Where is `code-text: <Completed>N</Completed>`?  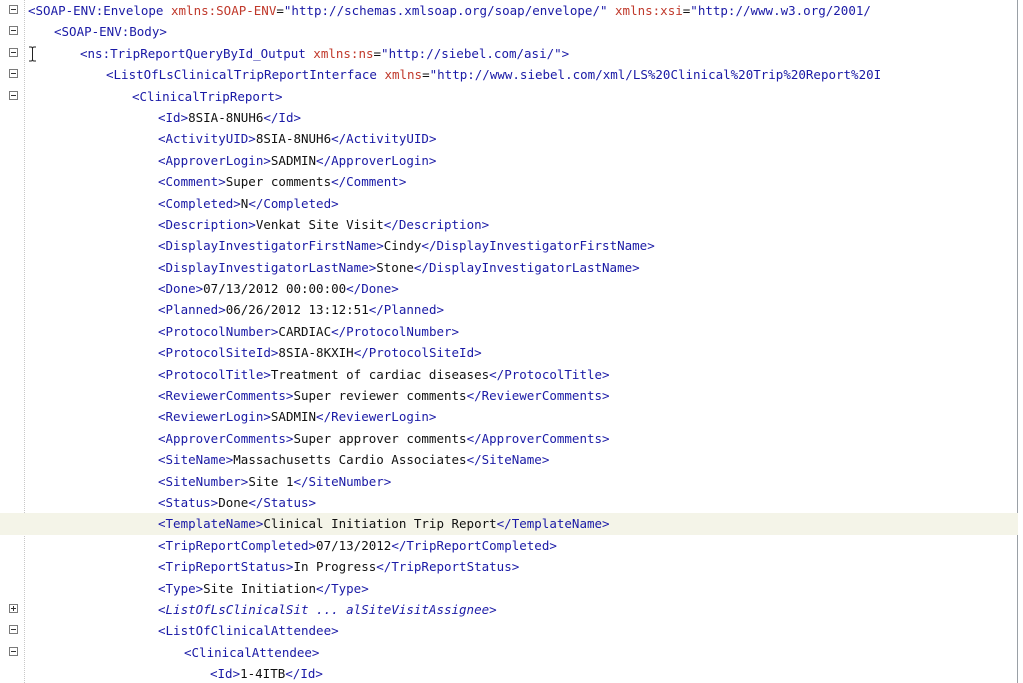 code-text: <Completed>N</Completed> is located at coordinates (588, 203).